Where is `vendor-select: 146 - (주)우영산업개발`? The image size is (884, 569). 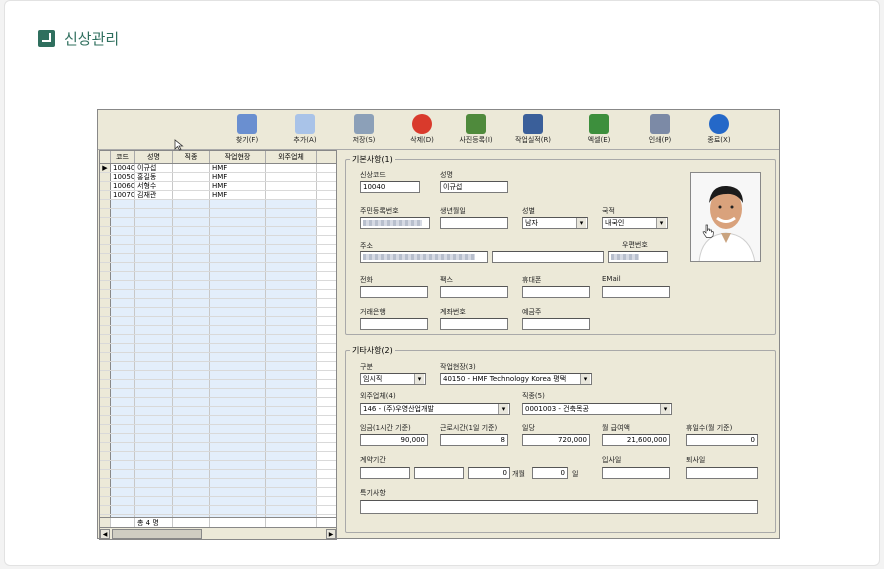
vendor-select: 146 - (주)우영산업개발 is located at coordinates (435, 409).